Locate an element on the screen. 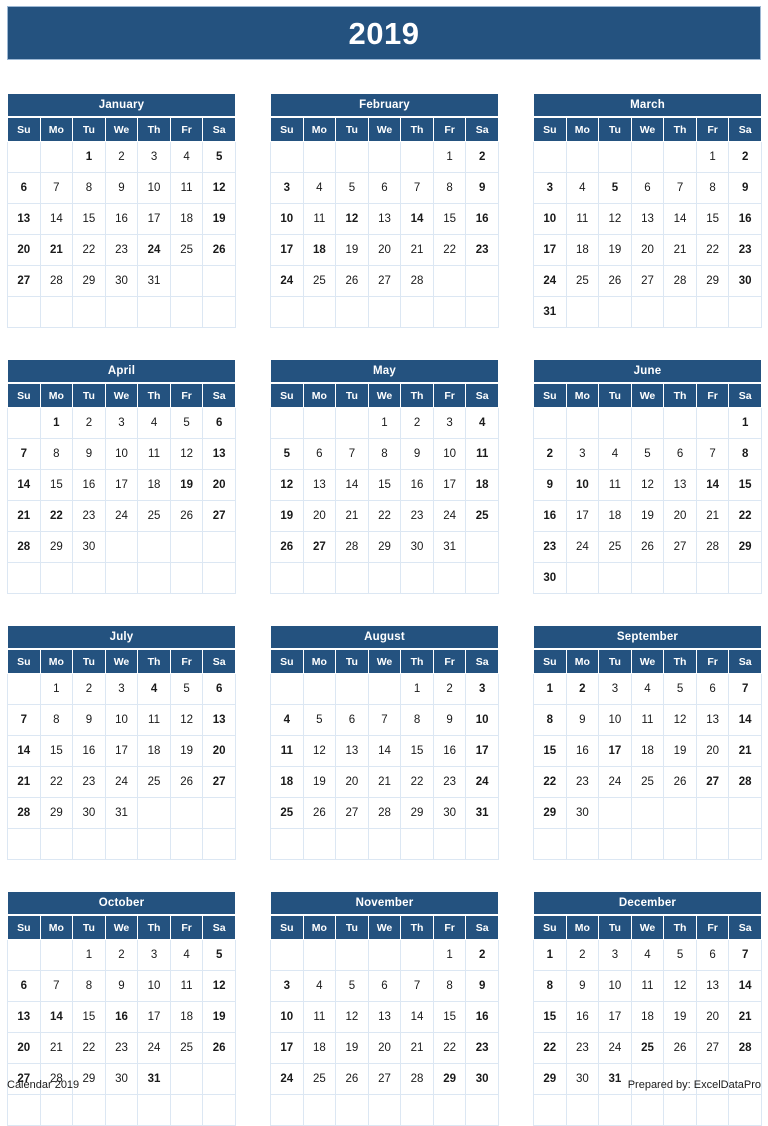 This screenshot has width=768, height=1126. day-cell: 12 is located at coordinates (219, 188).